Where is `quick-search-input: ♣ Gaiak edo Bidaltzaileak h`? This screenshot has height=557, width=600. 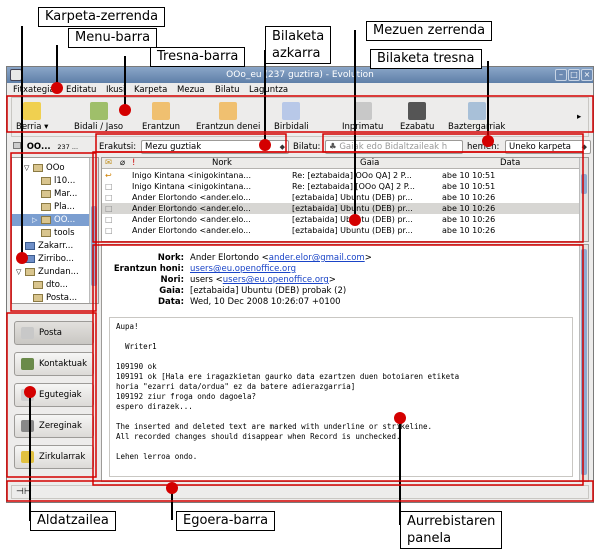 quick-search-input: ♣ Gaiak edo Bidaltzaileak h is located at coordinates (394, 147).